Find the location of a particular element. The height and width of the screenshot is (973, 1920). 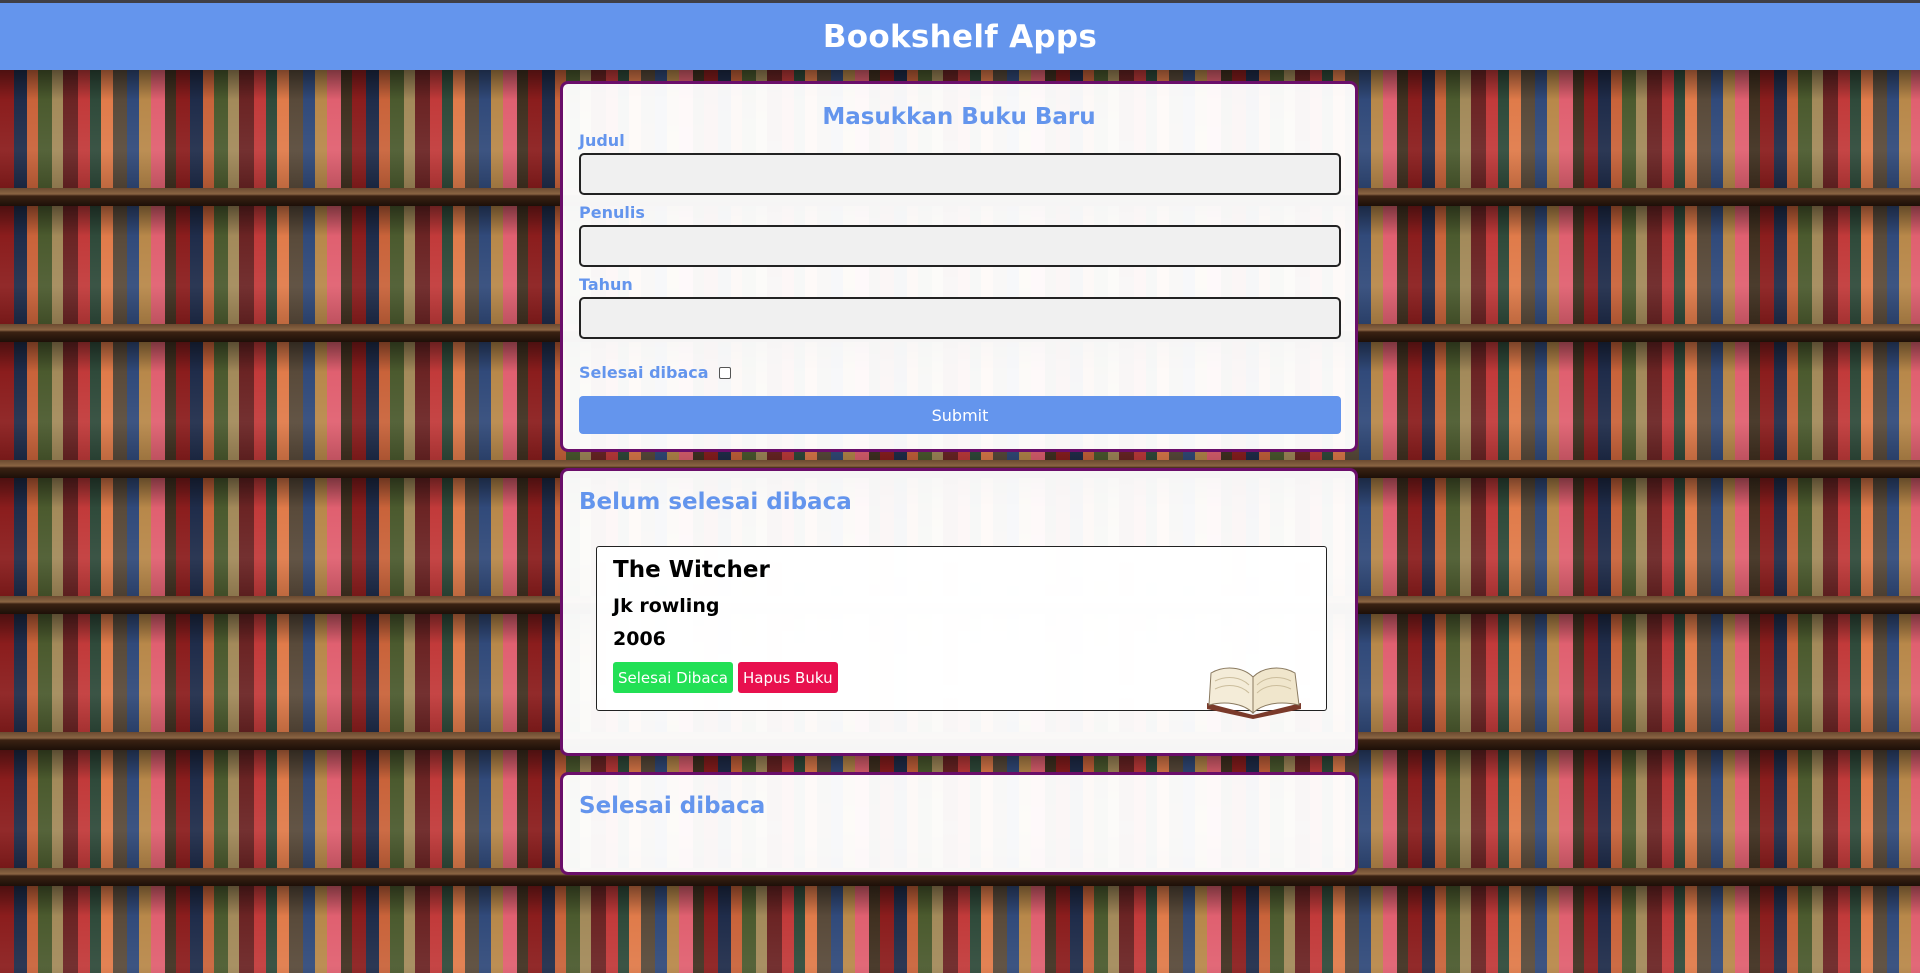

mark-done-button: Selesai Dibaca is located at coordinates (673, 677).